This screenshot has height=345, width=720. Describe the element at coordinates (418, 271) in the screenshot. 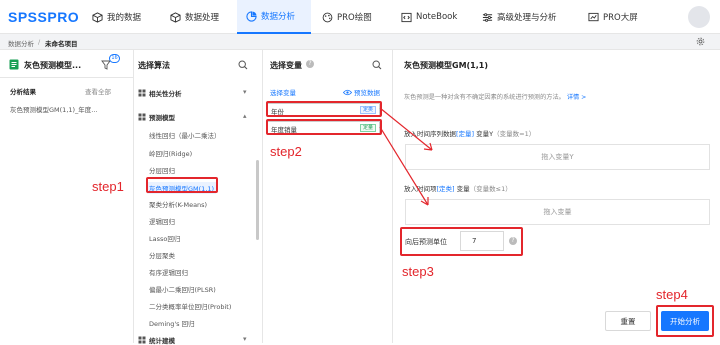

I see `step3-label: step3` at that location.